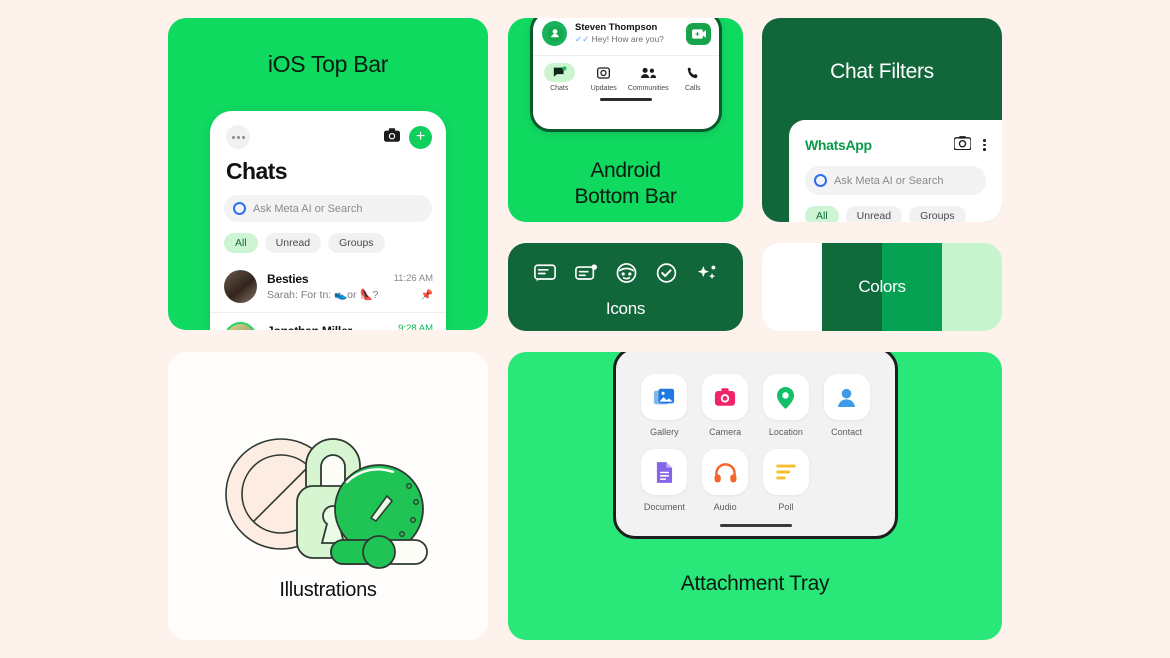 The height and width of the screenshot is (658, 1170). What do you see at coordinates (415, 326) in the screenshot?
I see `chat-timestamp: 9:28 AM` at bounding box center [415, 326].